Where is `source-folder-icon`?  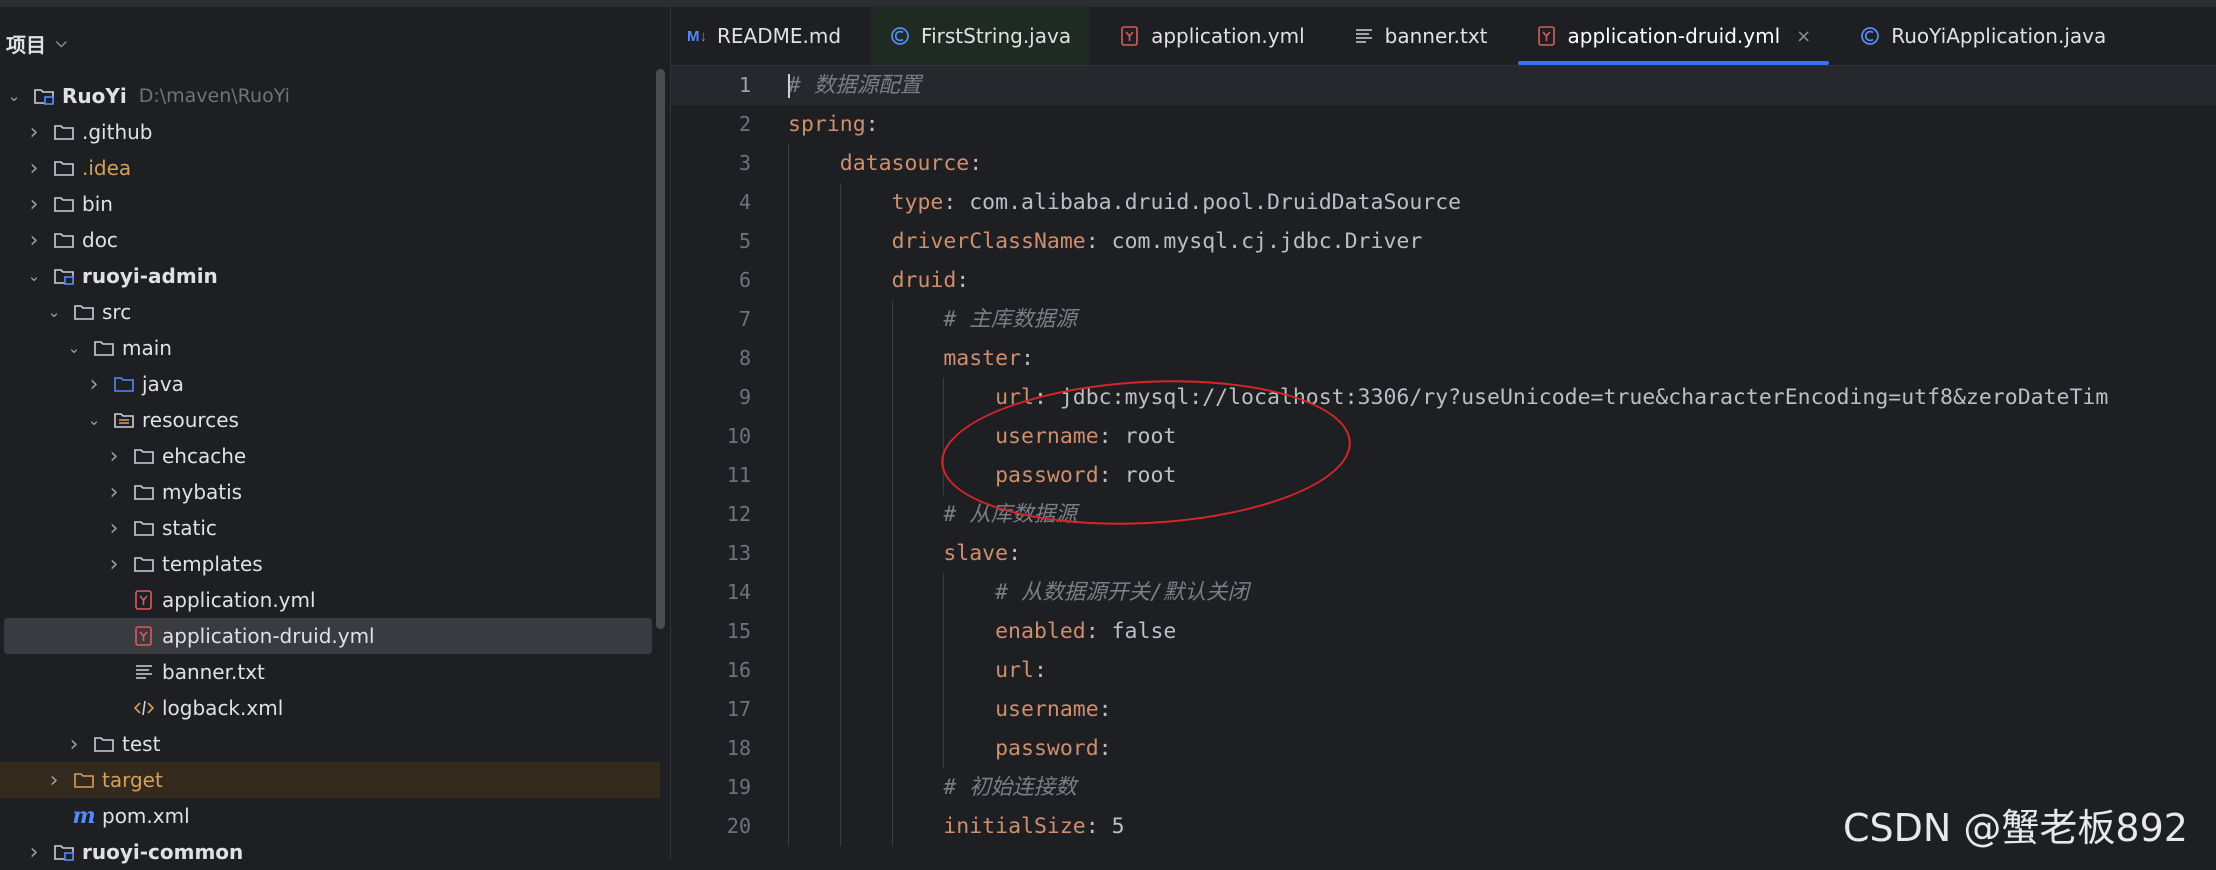
source-folder-icon is located at coordinates (124, 384).